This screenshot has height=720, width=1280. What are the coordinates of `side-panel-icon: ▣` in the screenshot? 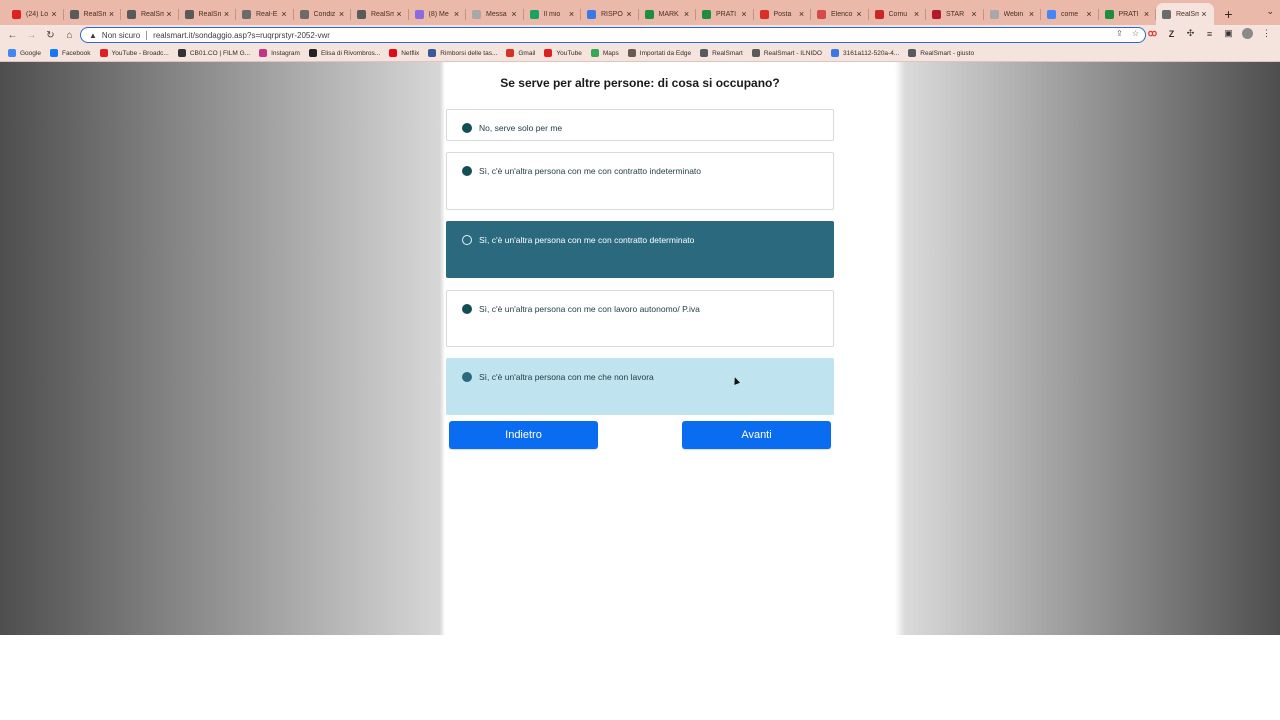 It's located at (1228, 33).